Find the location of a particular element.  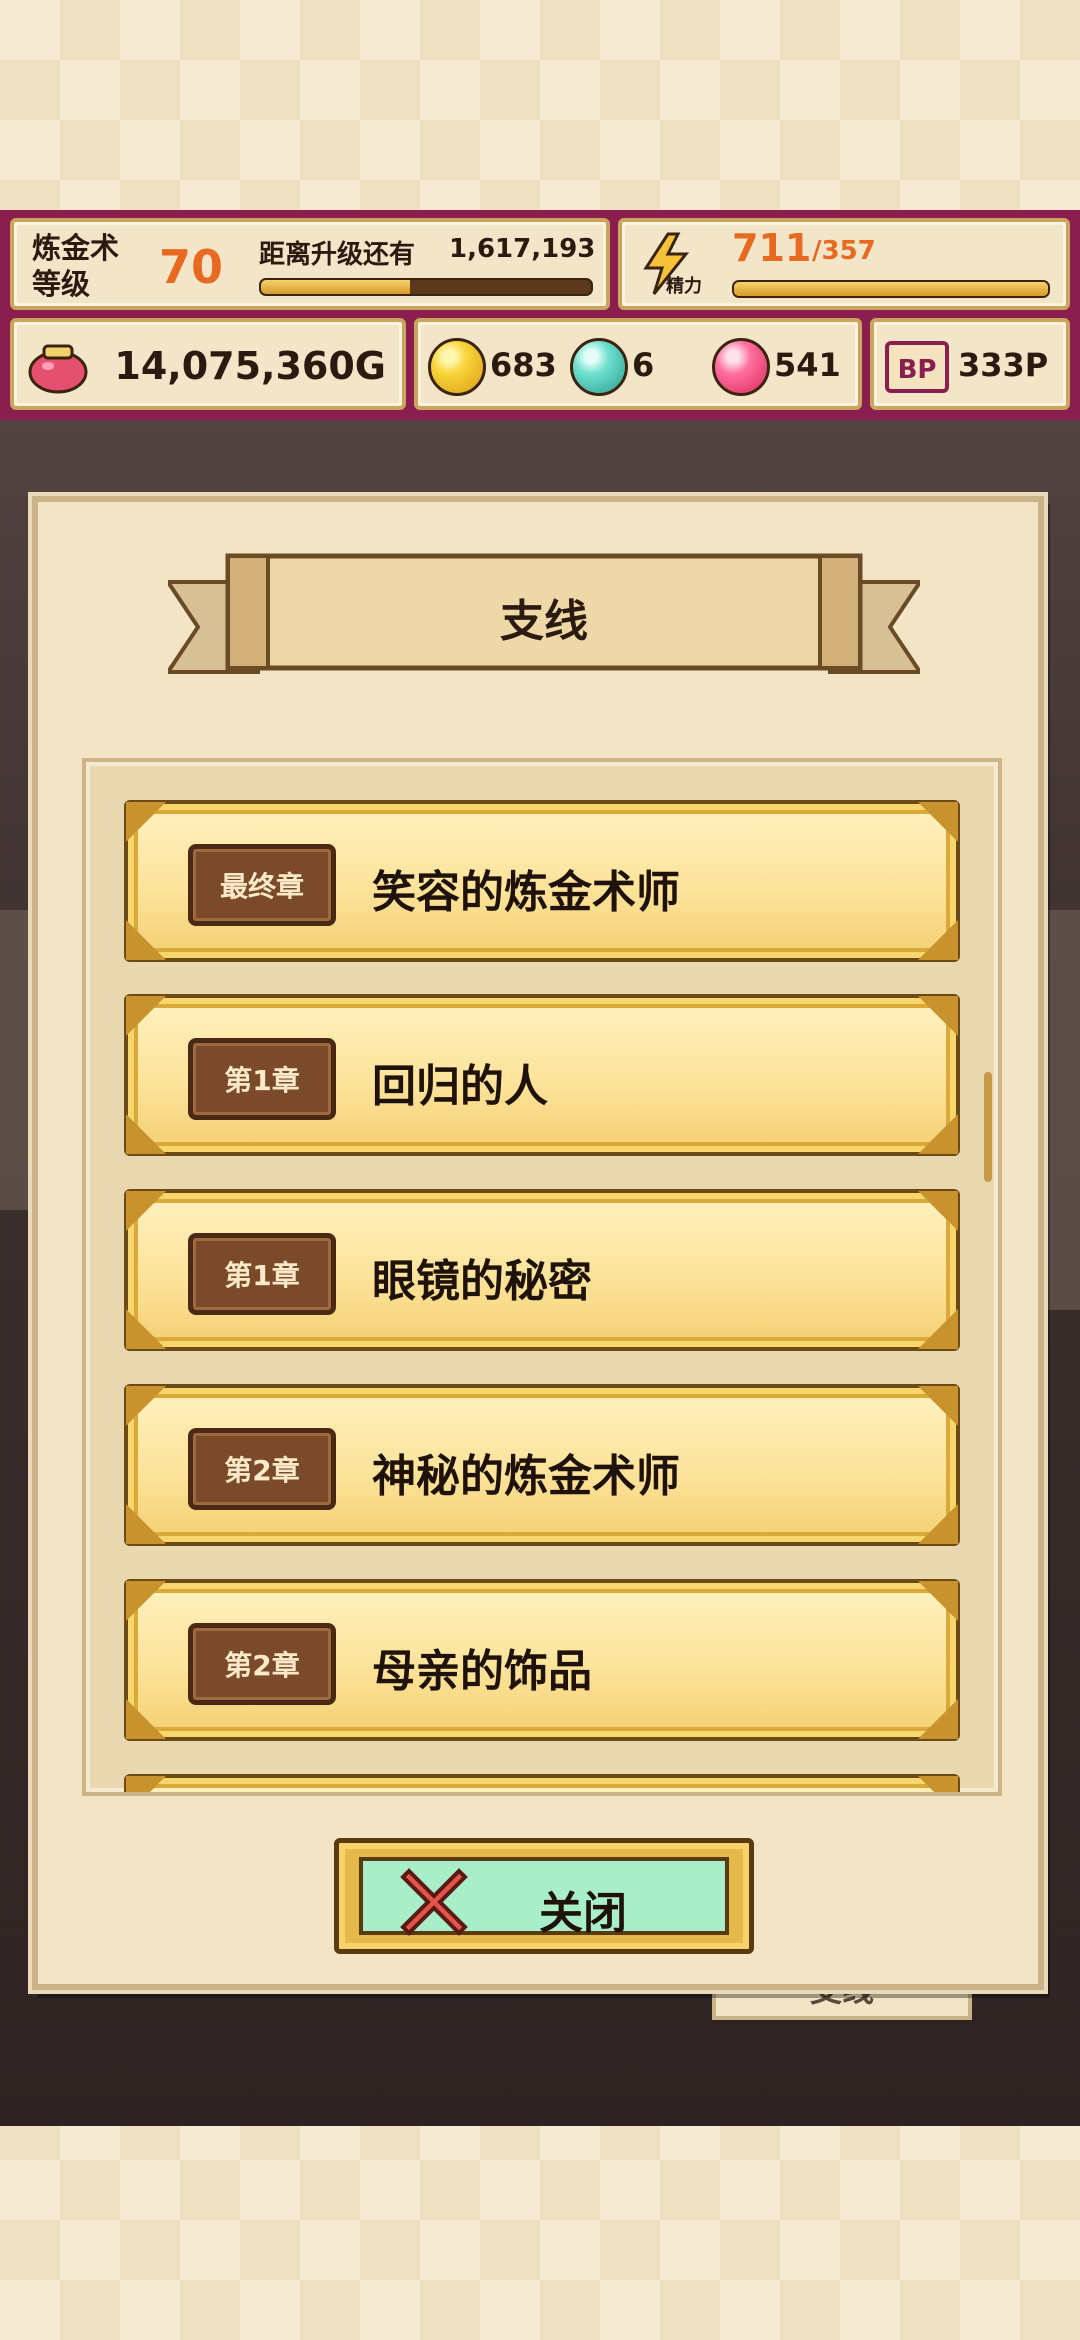

chapter-badge: 最终章 is located at coordinates (262, 885).